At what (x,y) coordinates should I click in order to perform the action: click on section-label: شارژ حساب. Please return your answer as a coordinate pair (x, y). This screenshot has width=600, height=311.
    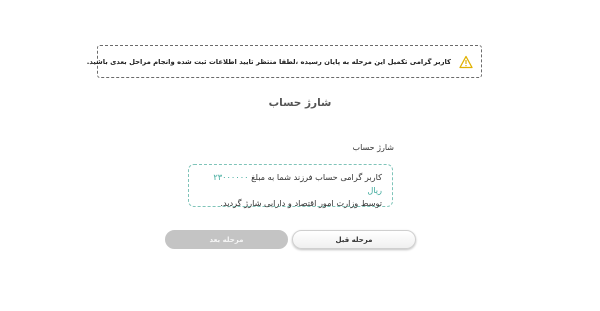
    Looking at the image, I should click on (373, 147).